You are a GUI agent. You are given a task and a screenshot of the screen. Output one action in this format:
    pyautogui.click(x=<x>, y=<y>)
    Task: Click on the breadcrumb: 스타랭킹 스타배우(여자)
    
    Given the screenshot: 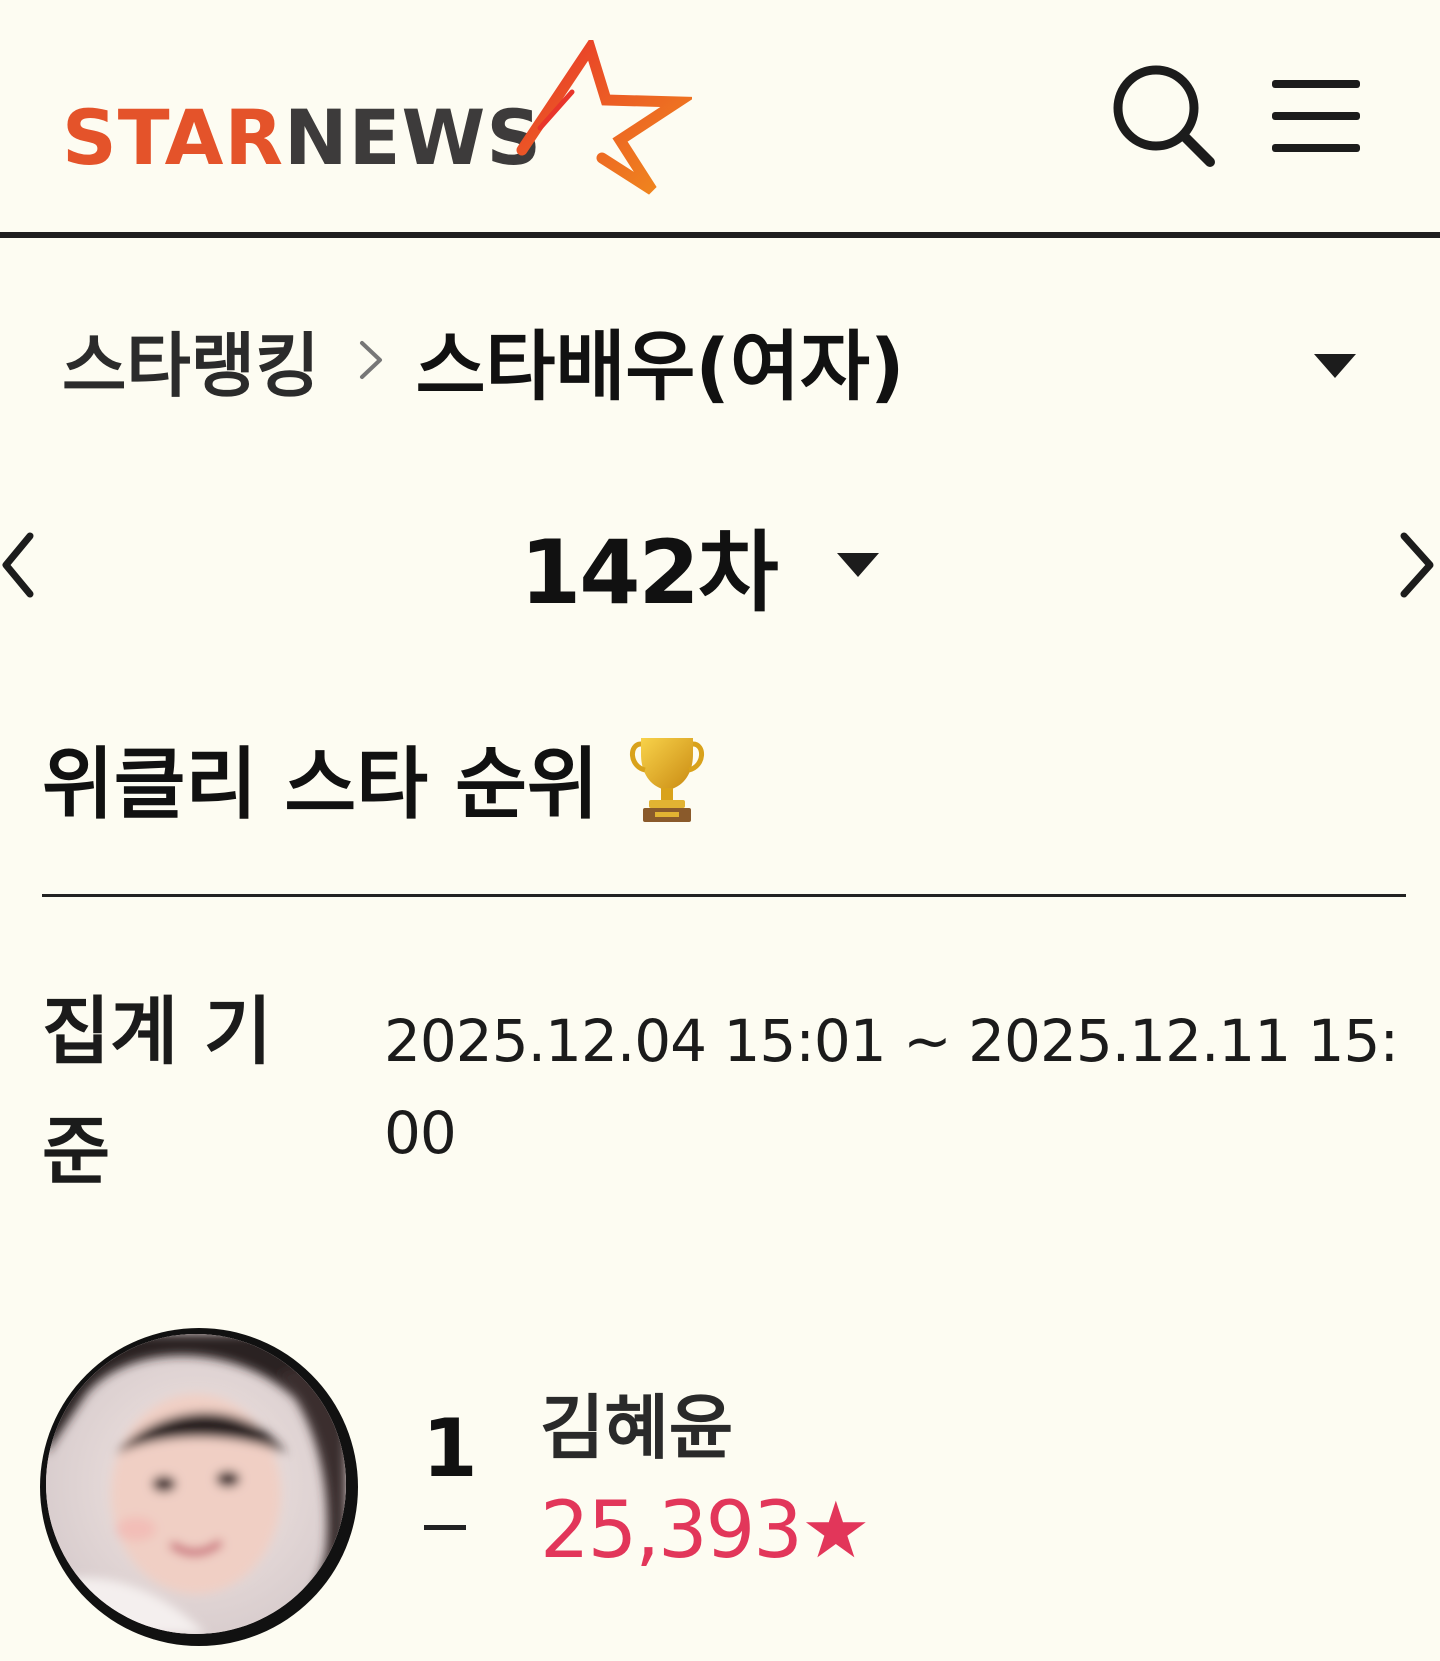 What is the action you would take?
    pyautogui.click(x=483, y=360)
    